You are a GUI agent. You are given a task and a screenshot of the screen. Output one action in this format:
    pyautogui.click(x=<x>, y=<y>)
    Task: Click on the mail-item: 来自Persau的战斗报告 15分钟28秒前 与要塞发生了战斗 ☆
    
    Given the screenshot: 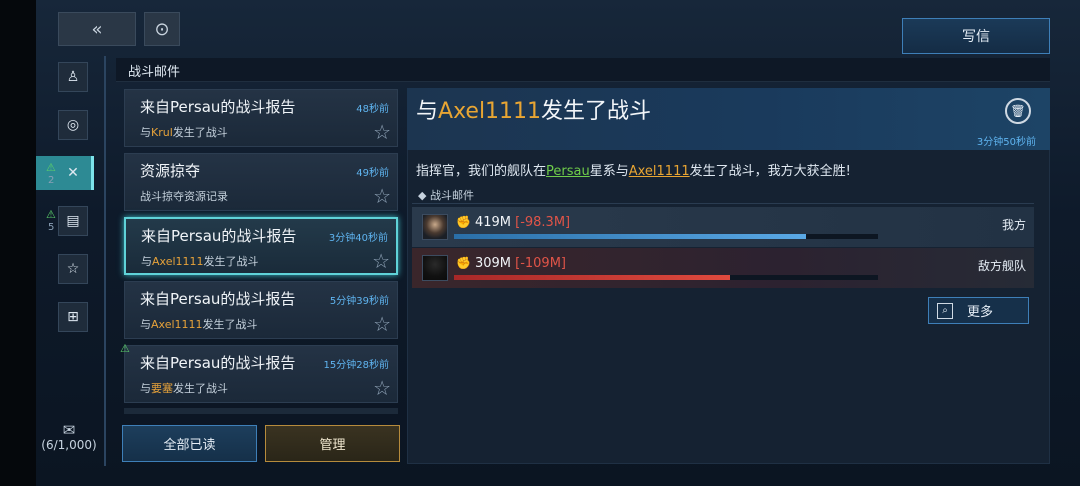 What is the action you would take?
    pyautogui.click(x=261, y=374)
    